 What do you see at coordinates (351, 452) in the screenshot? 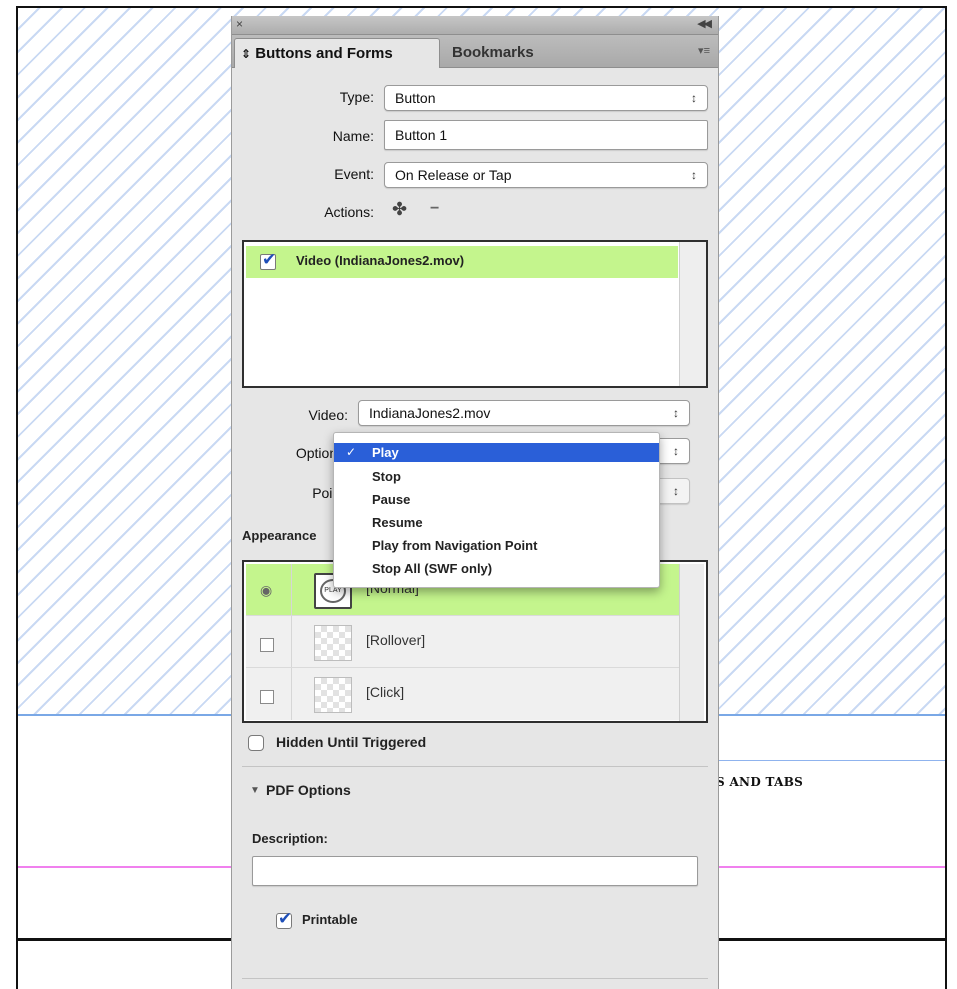
I see `checkmark-icon: ✓` at bounding box center [351, 452].